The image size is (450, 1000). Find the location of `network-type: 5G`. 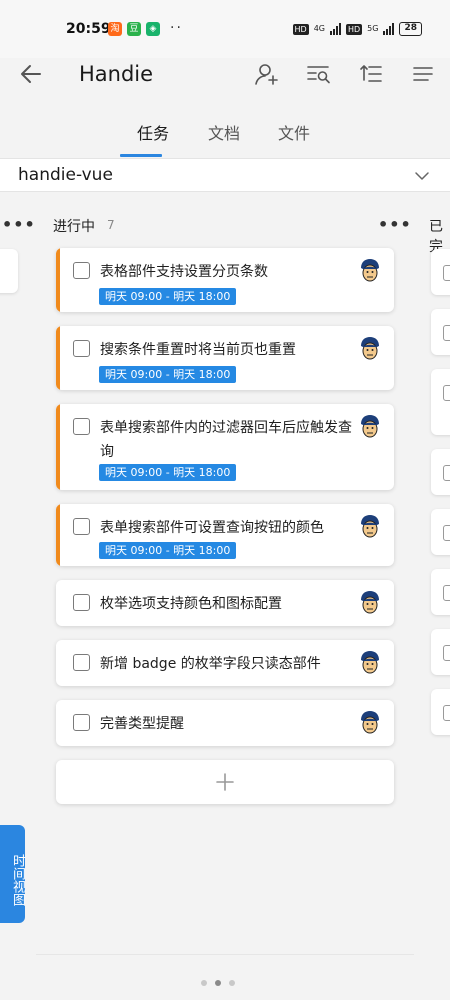

network-type: 5G is located at coordinates (373, 28).